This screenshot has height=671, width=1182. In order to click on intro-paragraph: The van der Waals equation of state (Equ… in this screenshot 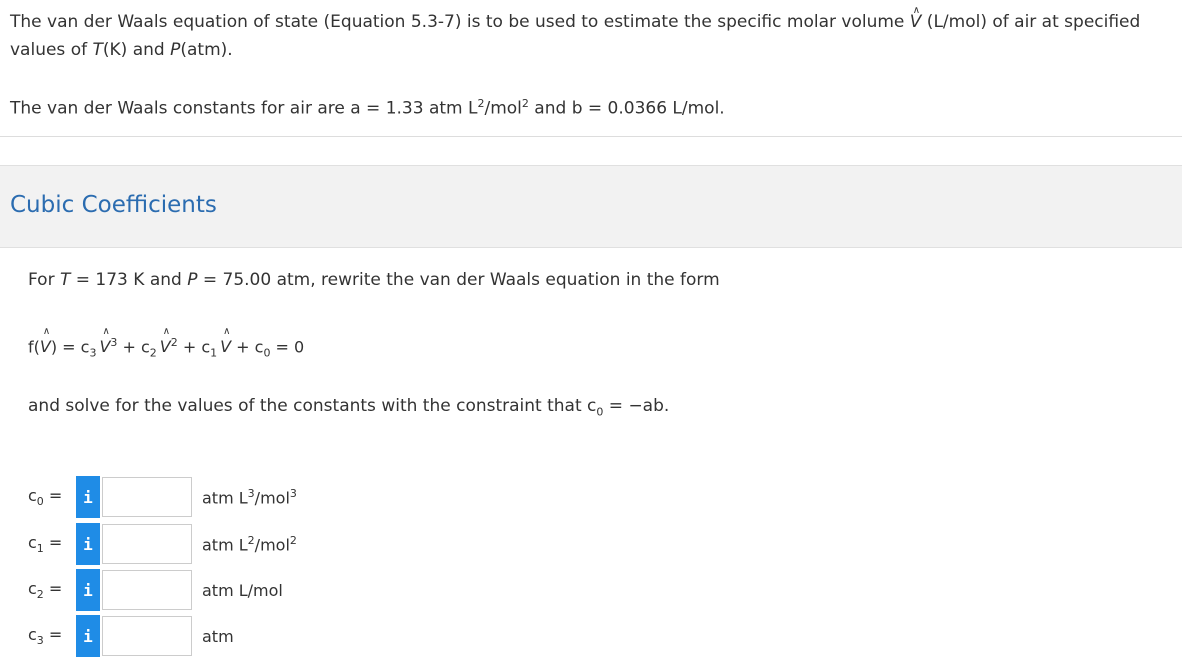, I will do `click(590, 32)`.